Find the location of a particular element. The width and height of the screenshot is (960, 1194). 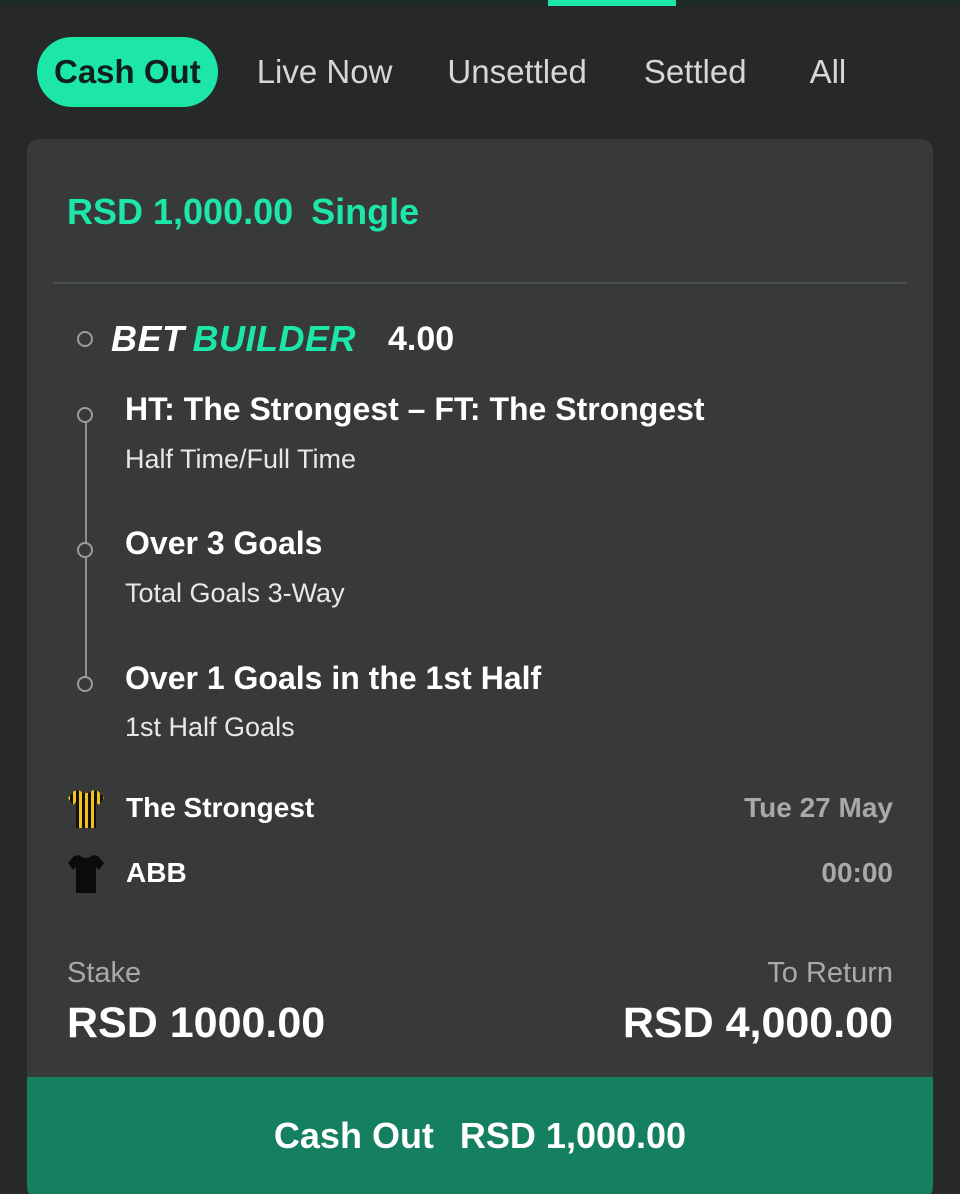

home-team-name: The Strongest is located at coordinates (220, 807).